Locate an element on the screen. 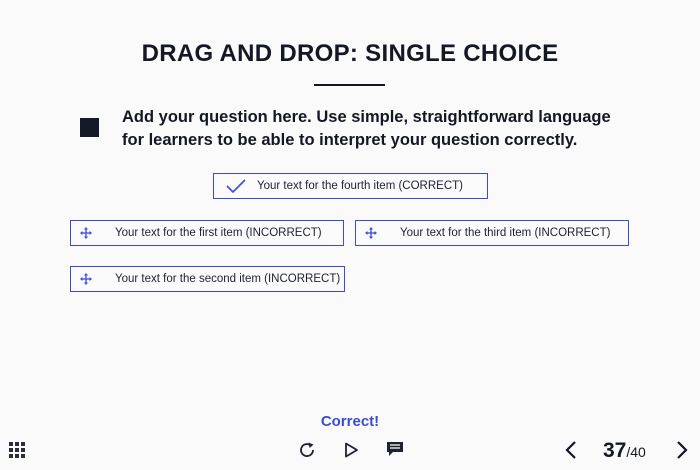 The image size is (700, 470). replay-icon is located at coordinates (307, 452).